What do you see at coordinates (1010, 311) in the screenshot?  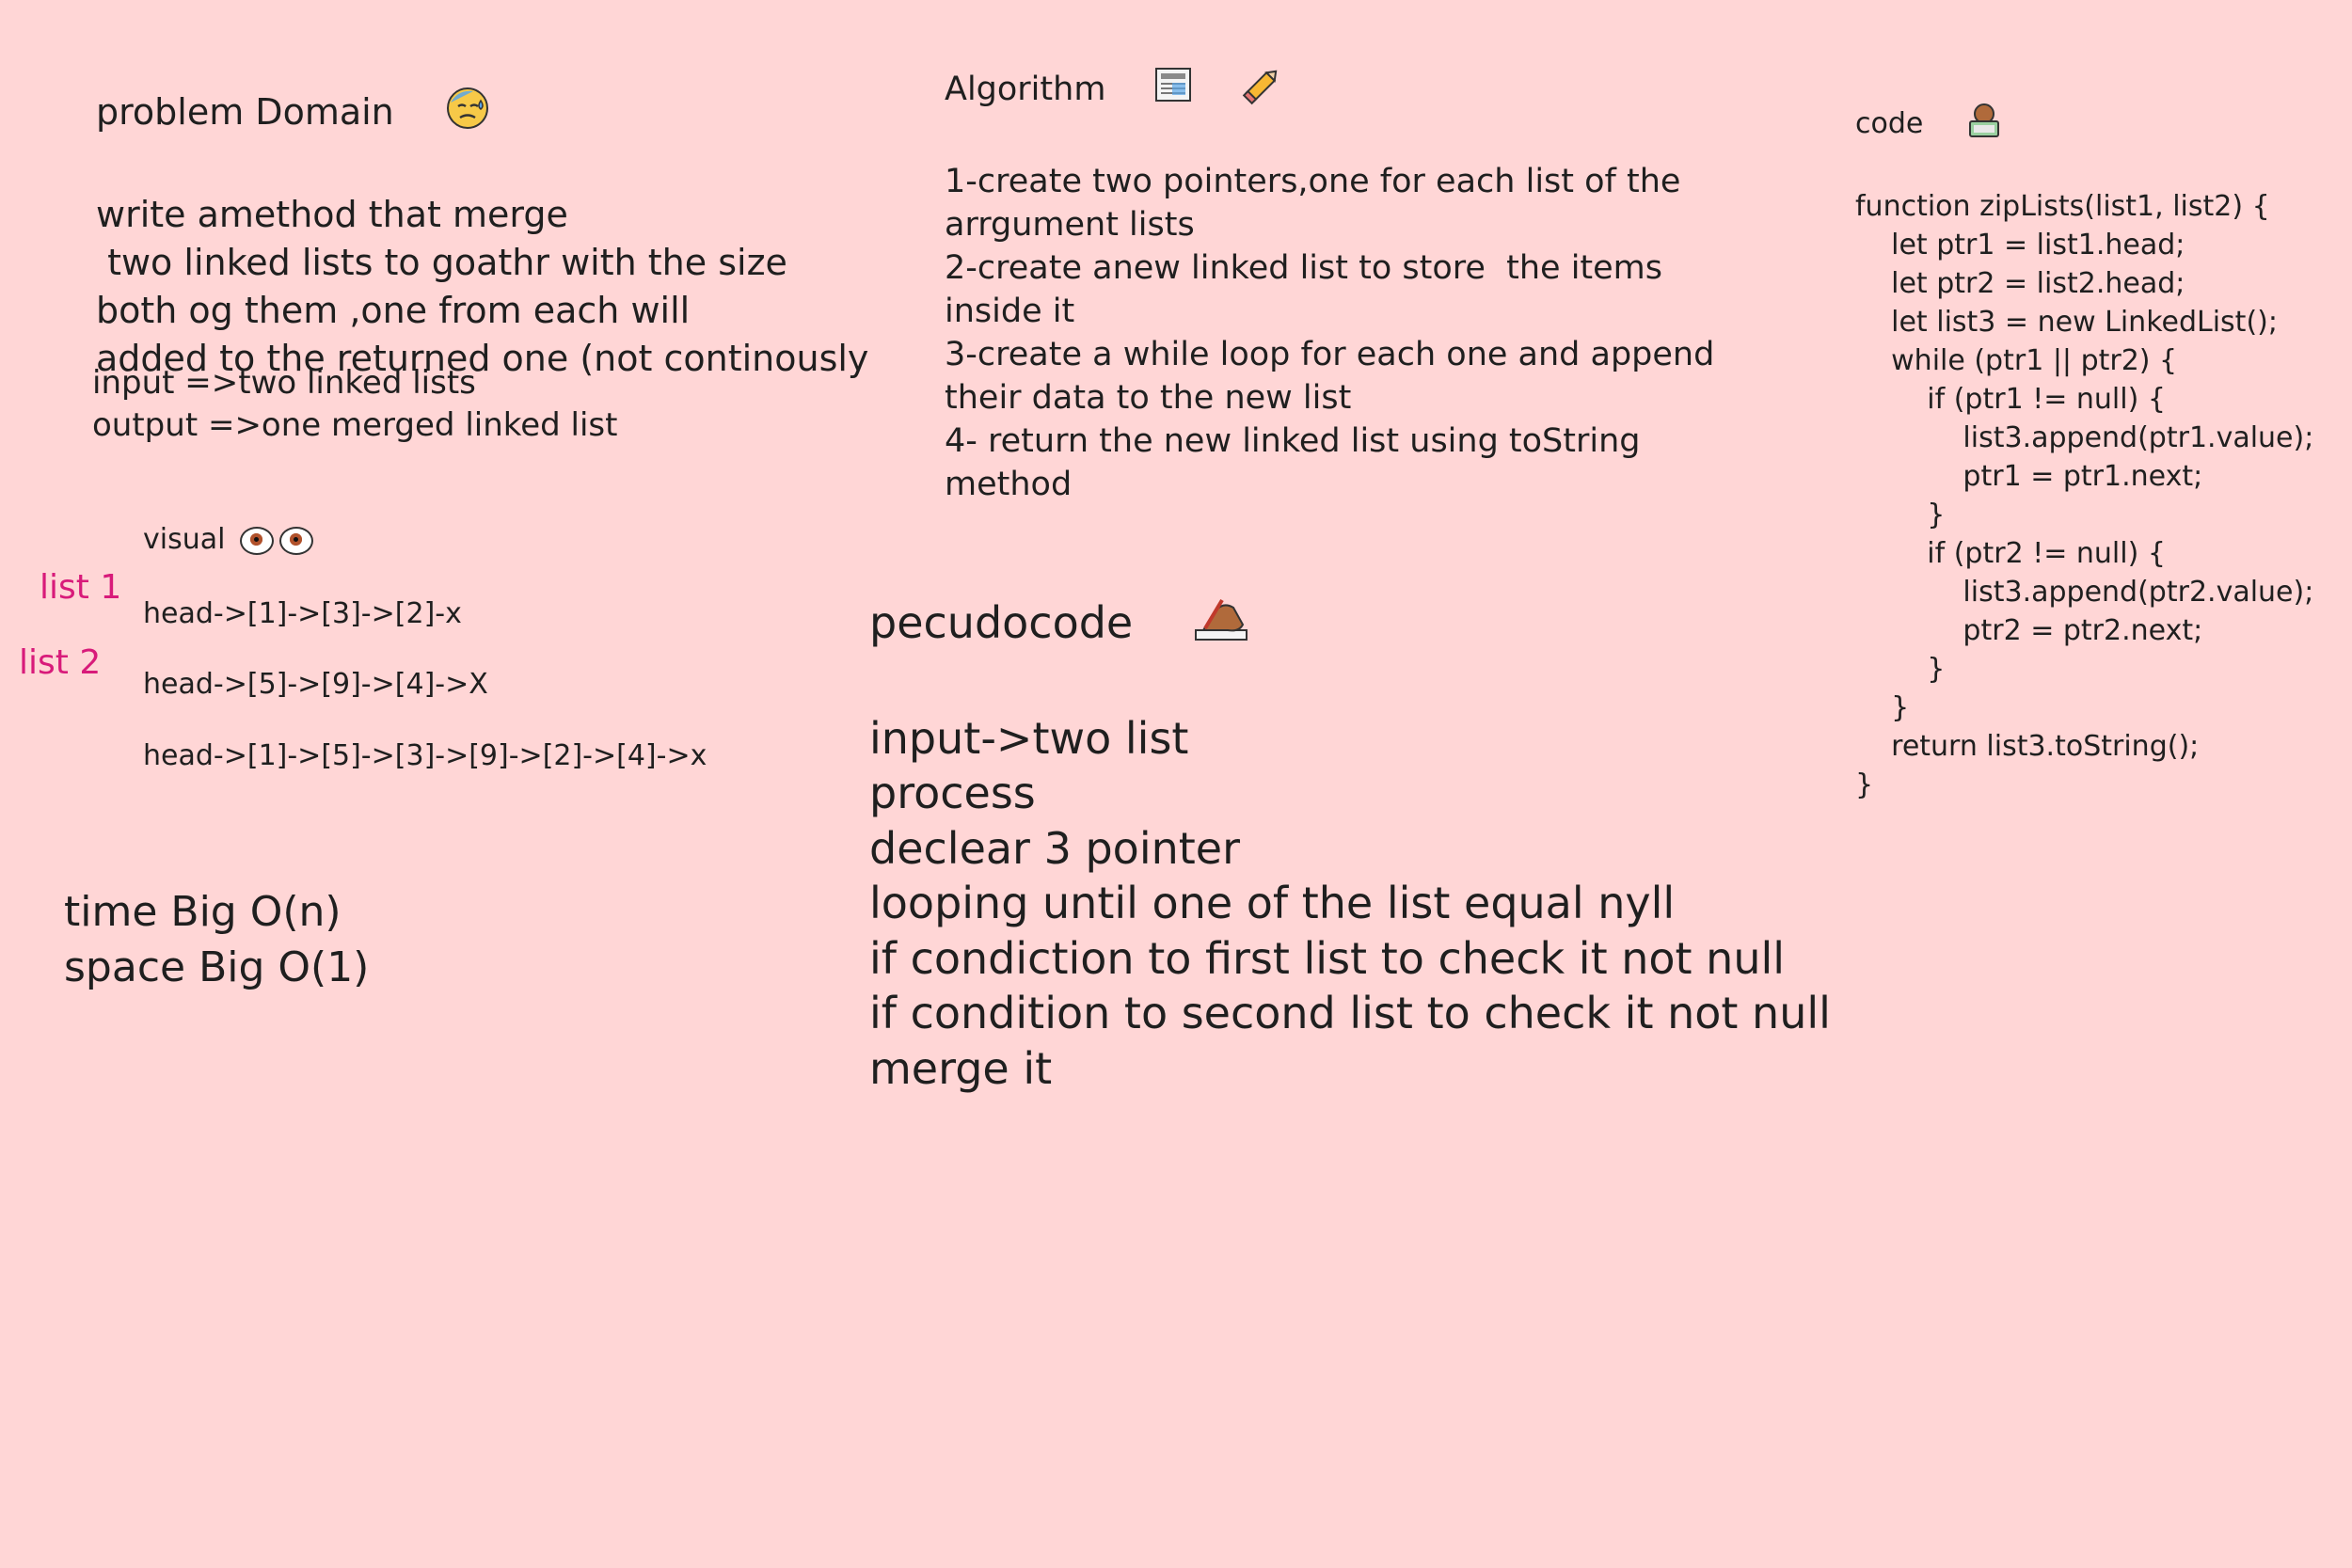 I see `algorithm-line: inside it` at bounding box center [1010, 311].